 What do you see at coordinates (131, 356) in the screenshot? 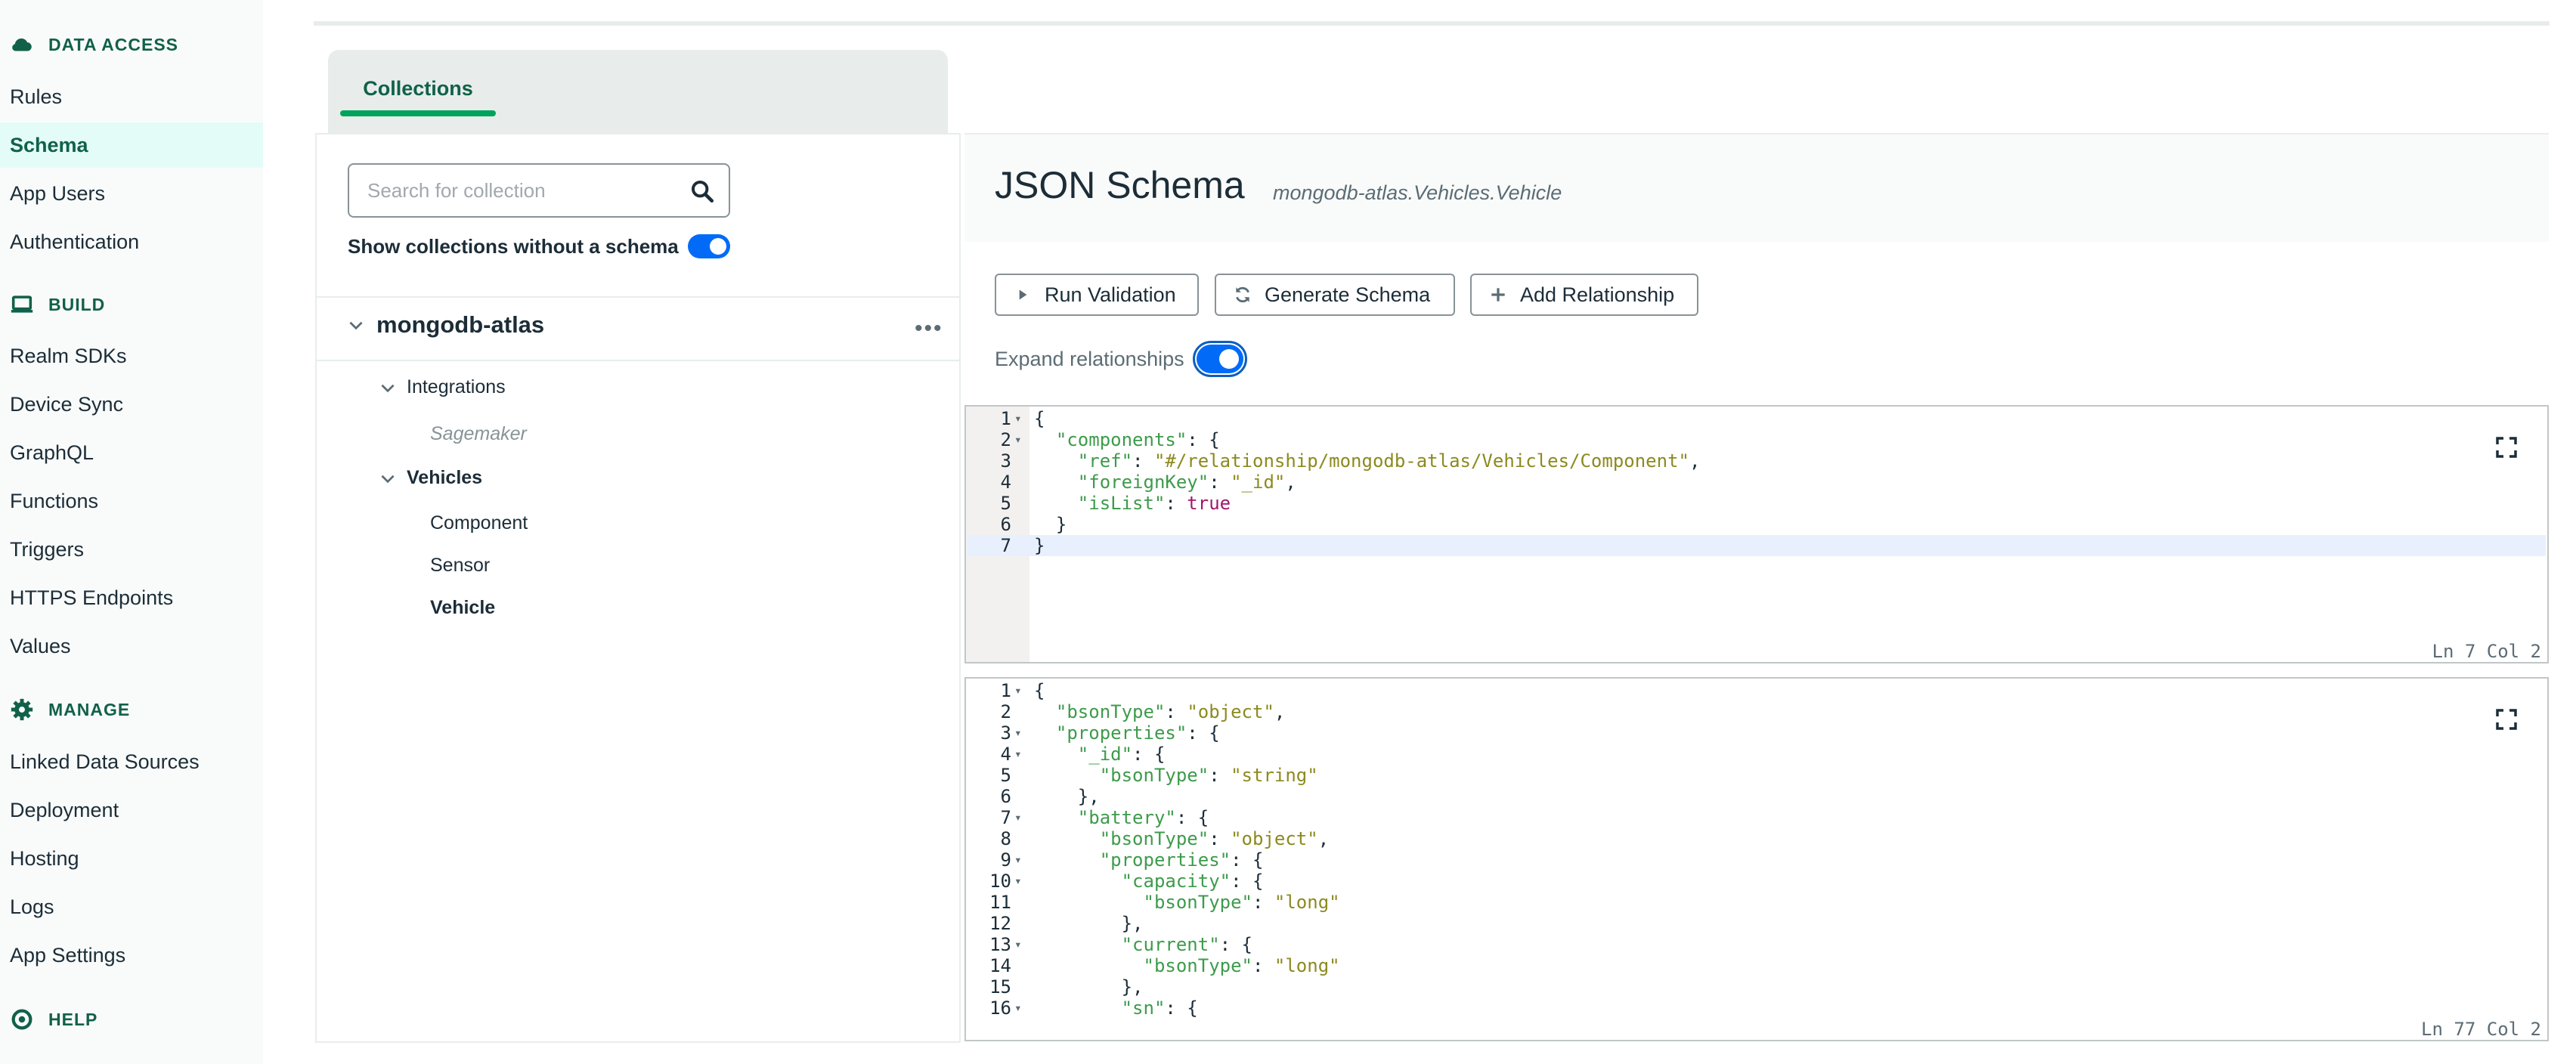
I see `sidebar-item-realm-sdks: Realm SDKs` at bounding box center [131, 356].